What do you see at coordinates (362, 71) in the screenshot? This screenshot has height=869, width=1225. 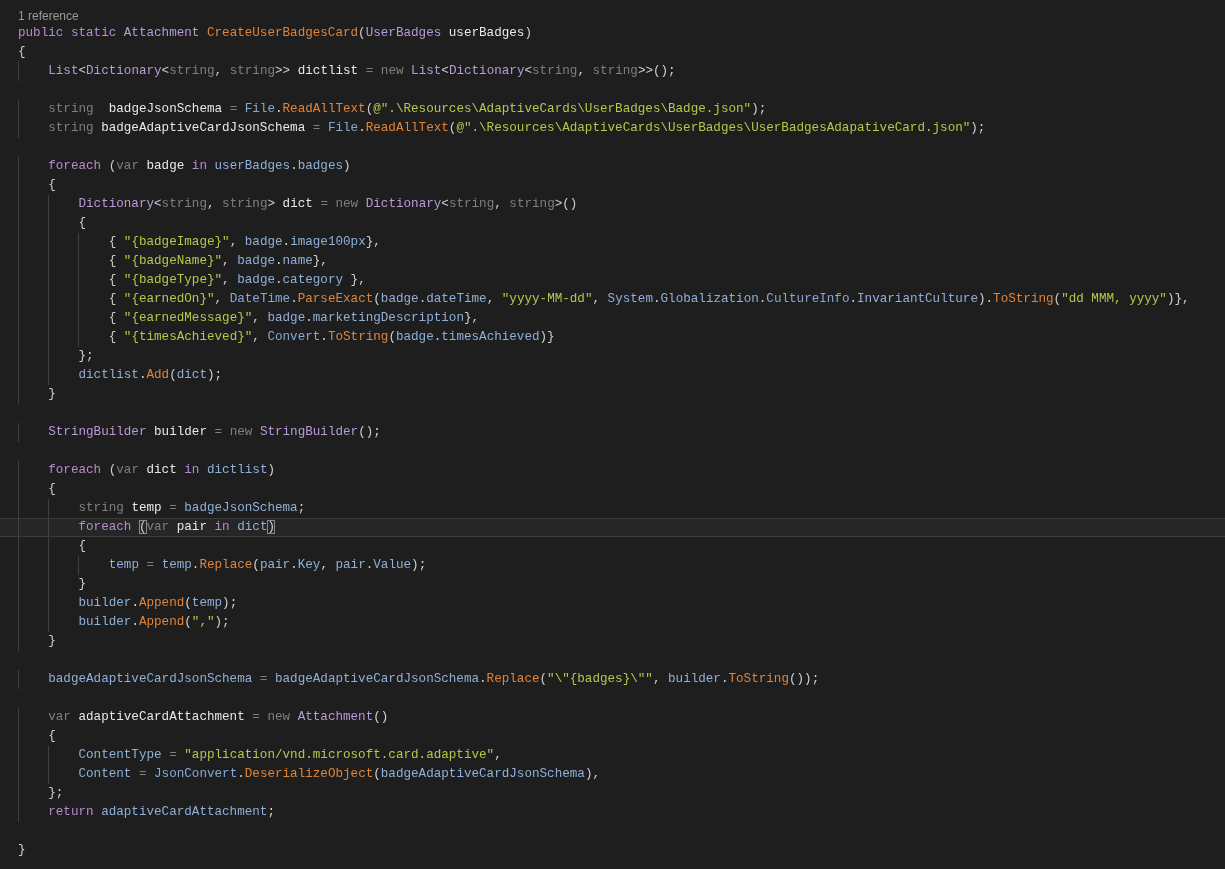 I see `code-line: List<Dictionary<string, string>> dictlist = new List<Dictionary<string, string>>();` at bounding box center [362, 71].